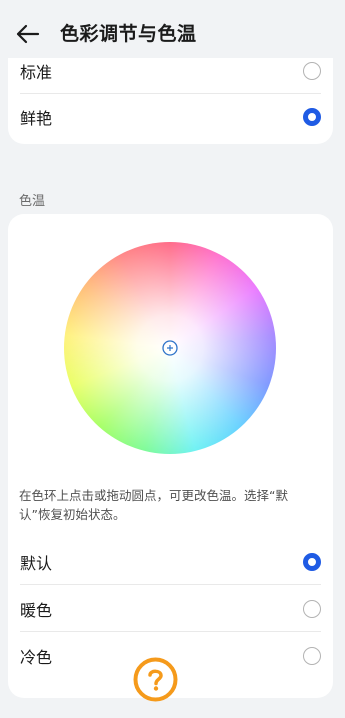  I want to click on color-mode-card: 标准 鲜艳, so click(170, 101).